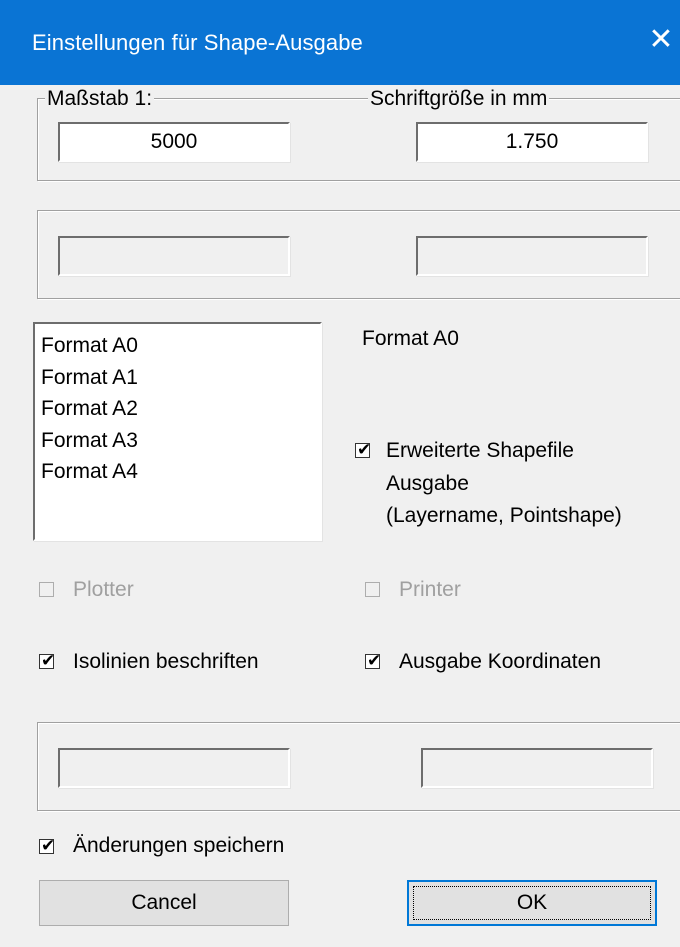 The height and width of the screenshot is (947, 680). What do you see at coordinates (427, 483) in the screenshot?
I see `extended-shapefile-label-2: Ausgabe` at bounding box center [427, 483].